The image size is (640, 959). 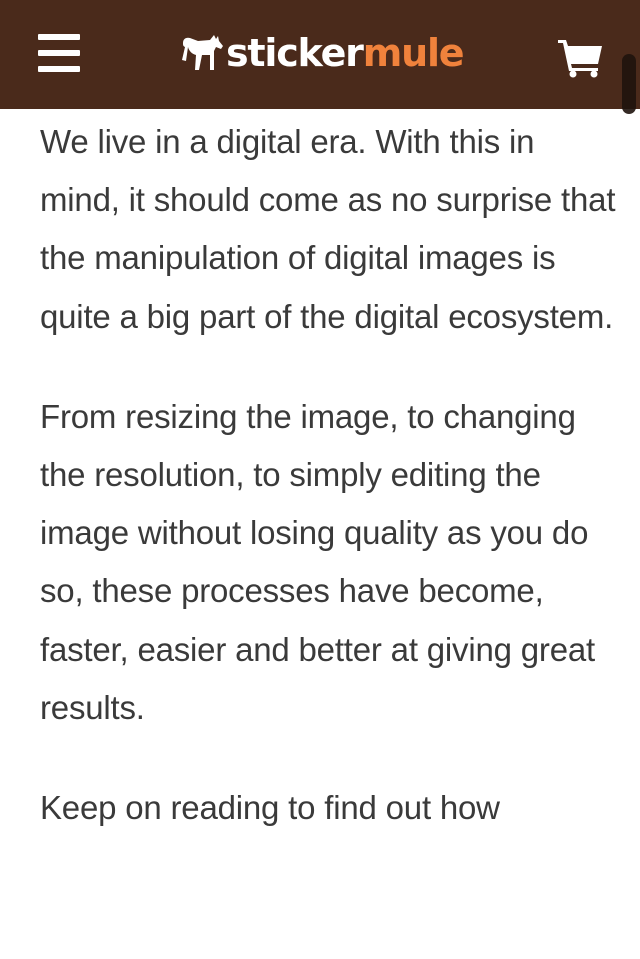 I want to click on mule-logo-icon, so click(x=202, y=52).